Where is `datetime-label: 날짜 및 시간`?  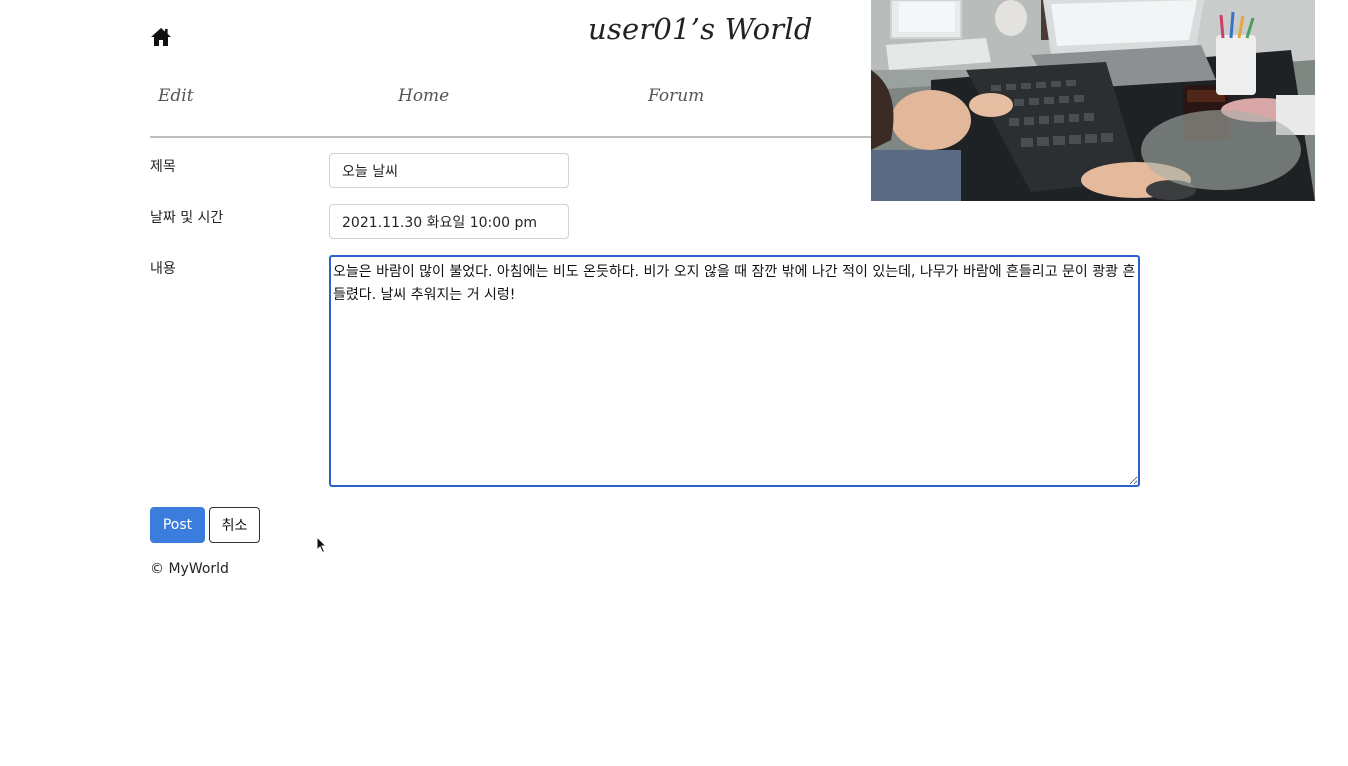
datetime-label: 날짜 및 시간 is located at coordinates (187, 218).